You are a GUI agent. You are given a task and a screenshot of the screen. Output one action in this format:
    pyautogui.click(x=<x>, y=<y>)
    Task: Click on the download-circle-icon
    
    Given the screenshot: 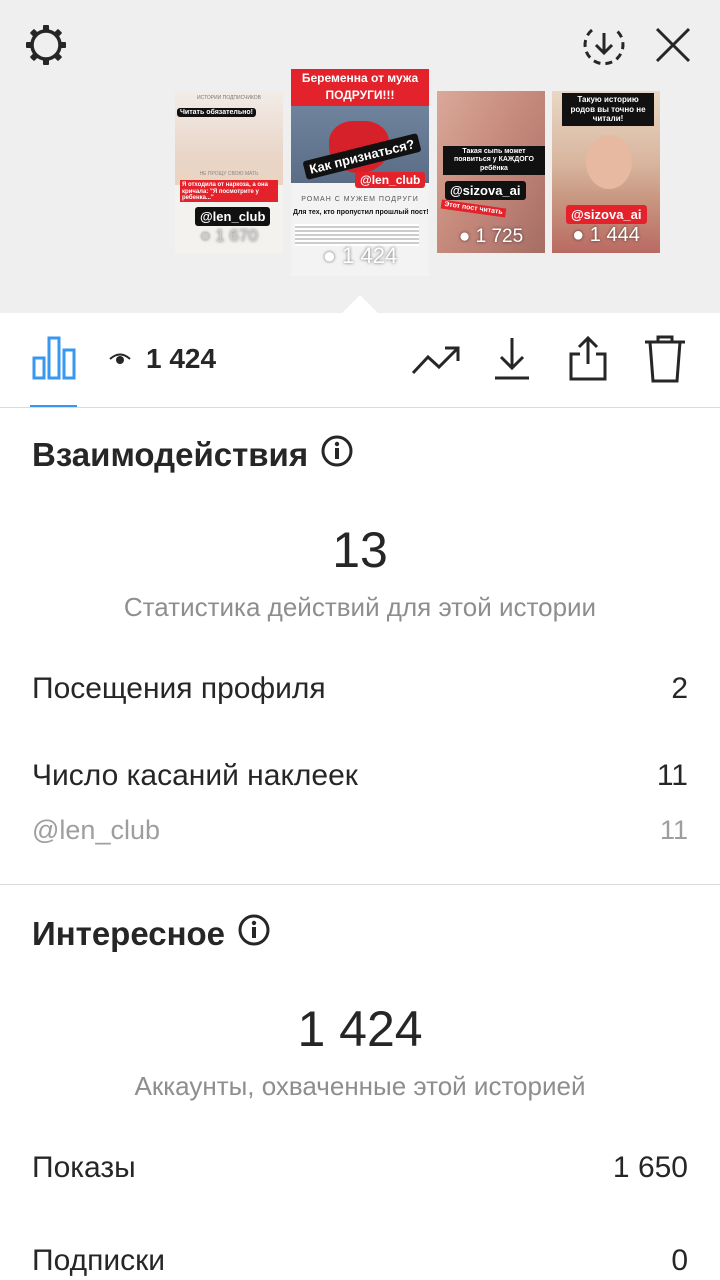 What is the action you would take?
    pyautogui.click(x=604, y=47)
    